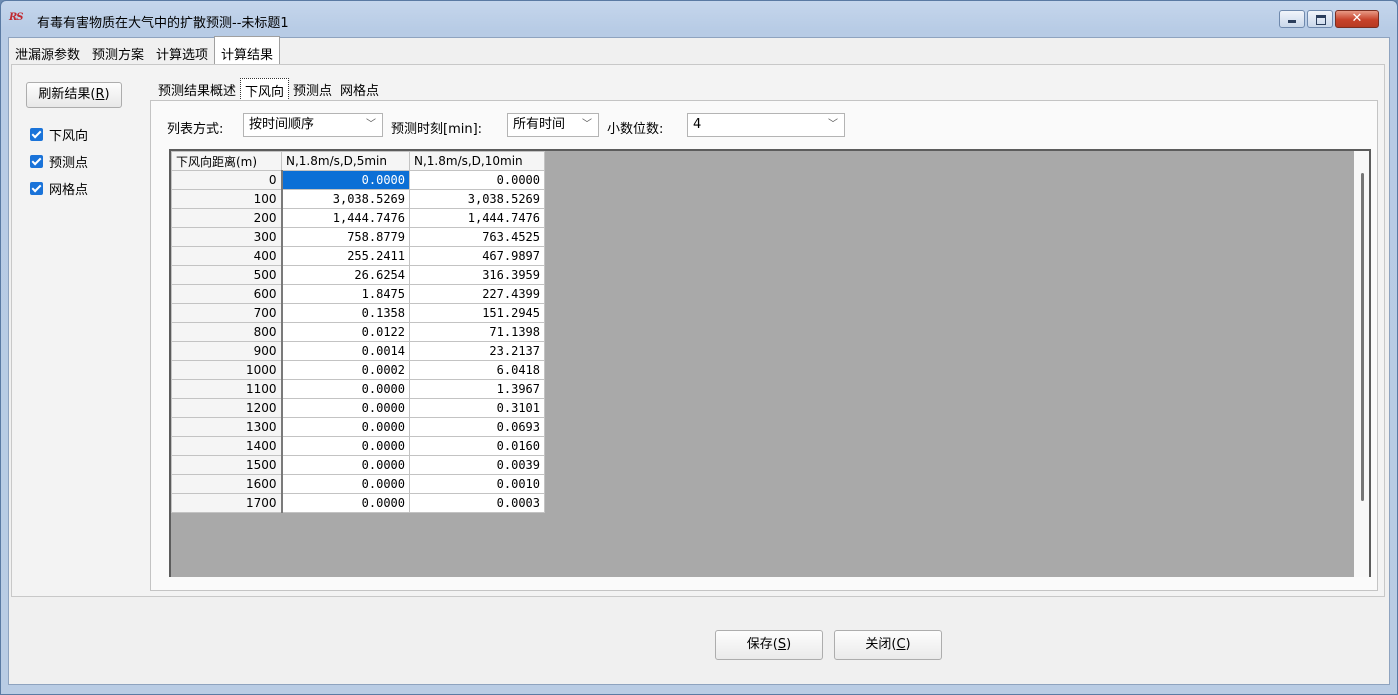 This screenshot has height=695, width=1398. What do you see at coordinates (477, 275) in the screenshot?
I see `concentration-cell: 316.3959` at bounding box center [477, 275].